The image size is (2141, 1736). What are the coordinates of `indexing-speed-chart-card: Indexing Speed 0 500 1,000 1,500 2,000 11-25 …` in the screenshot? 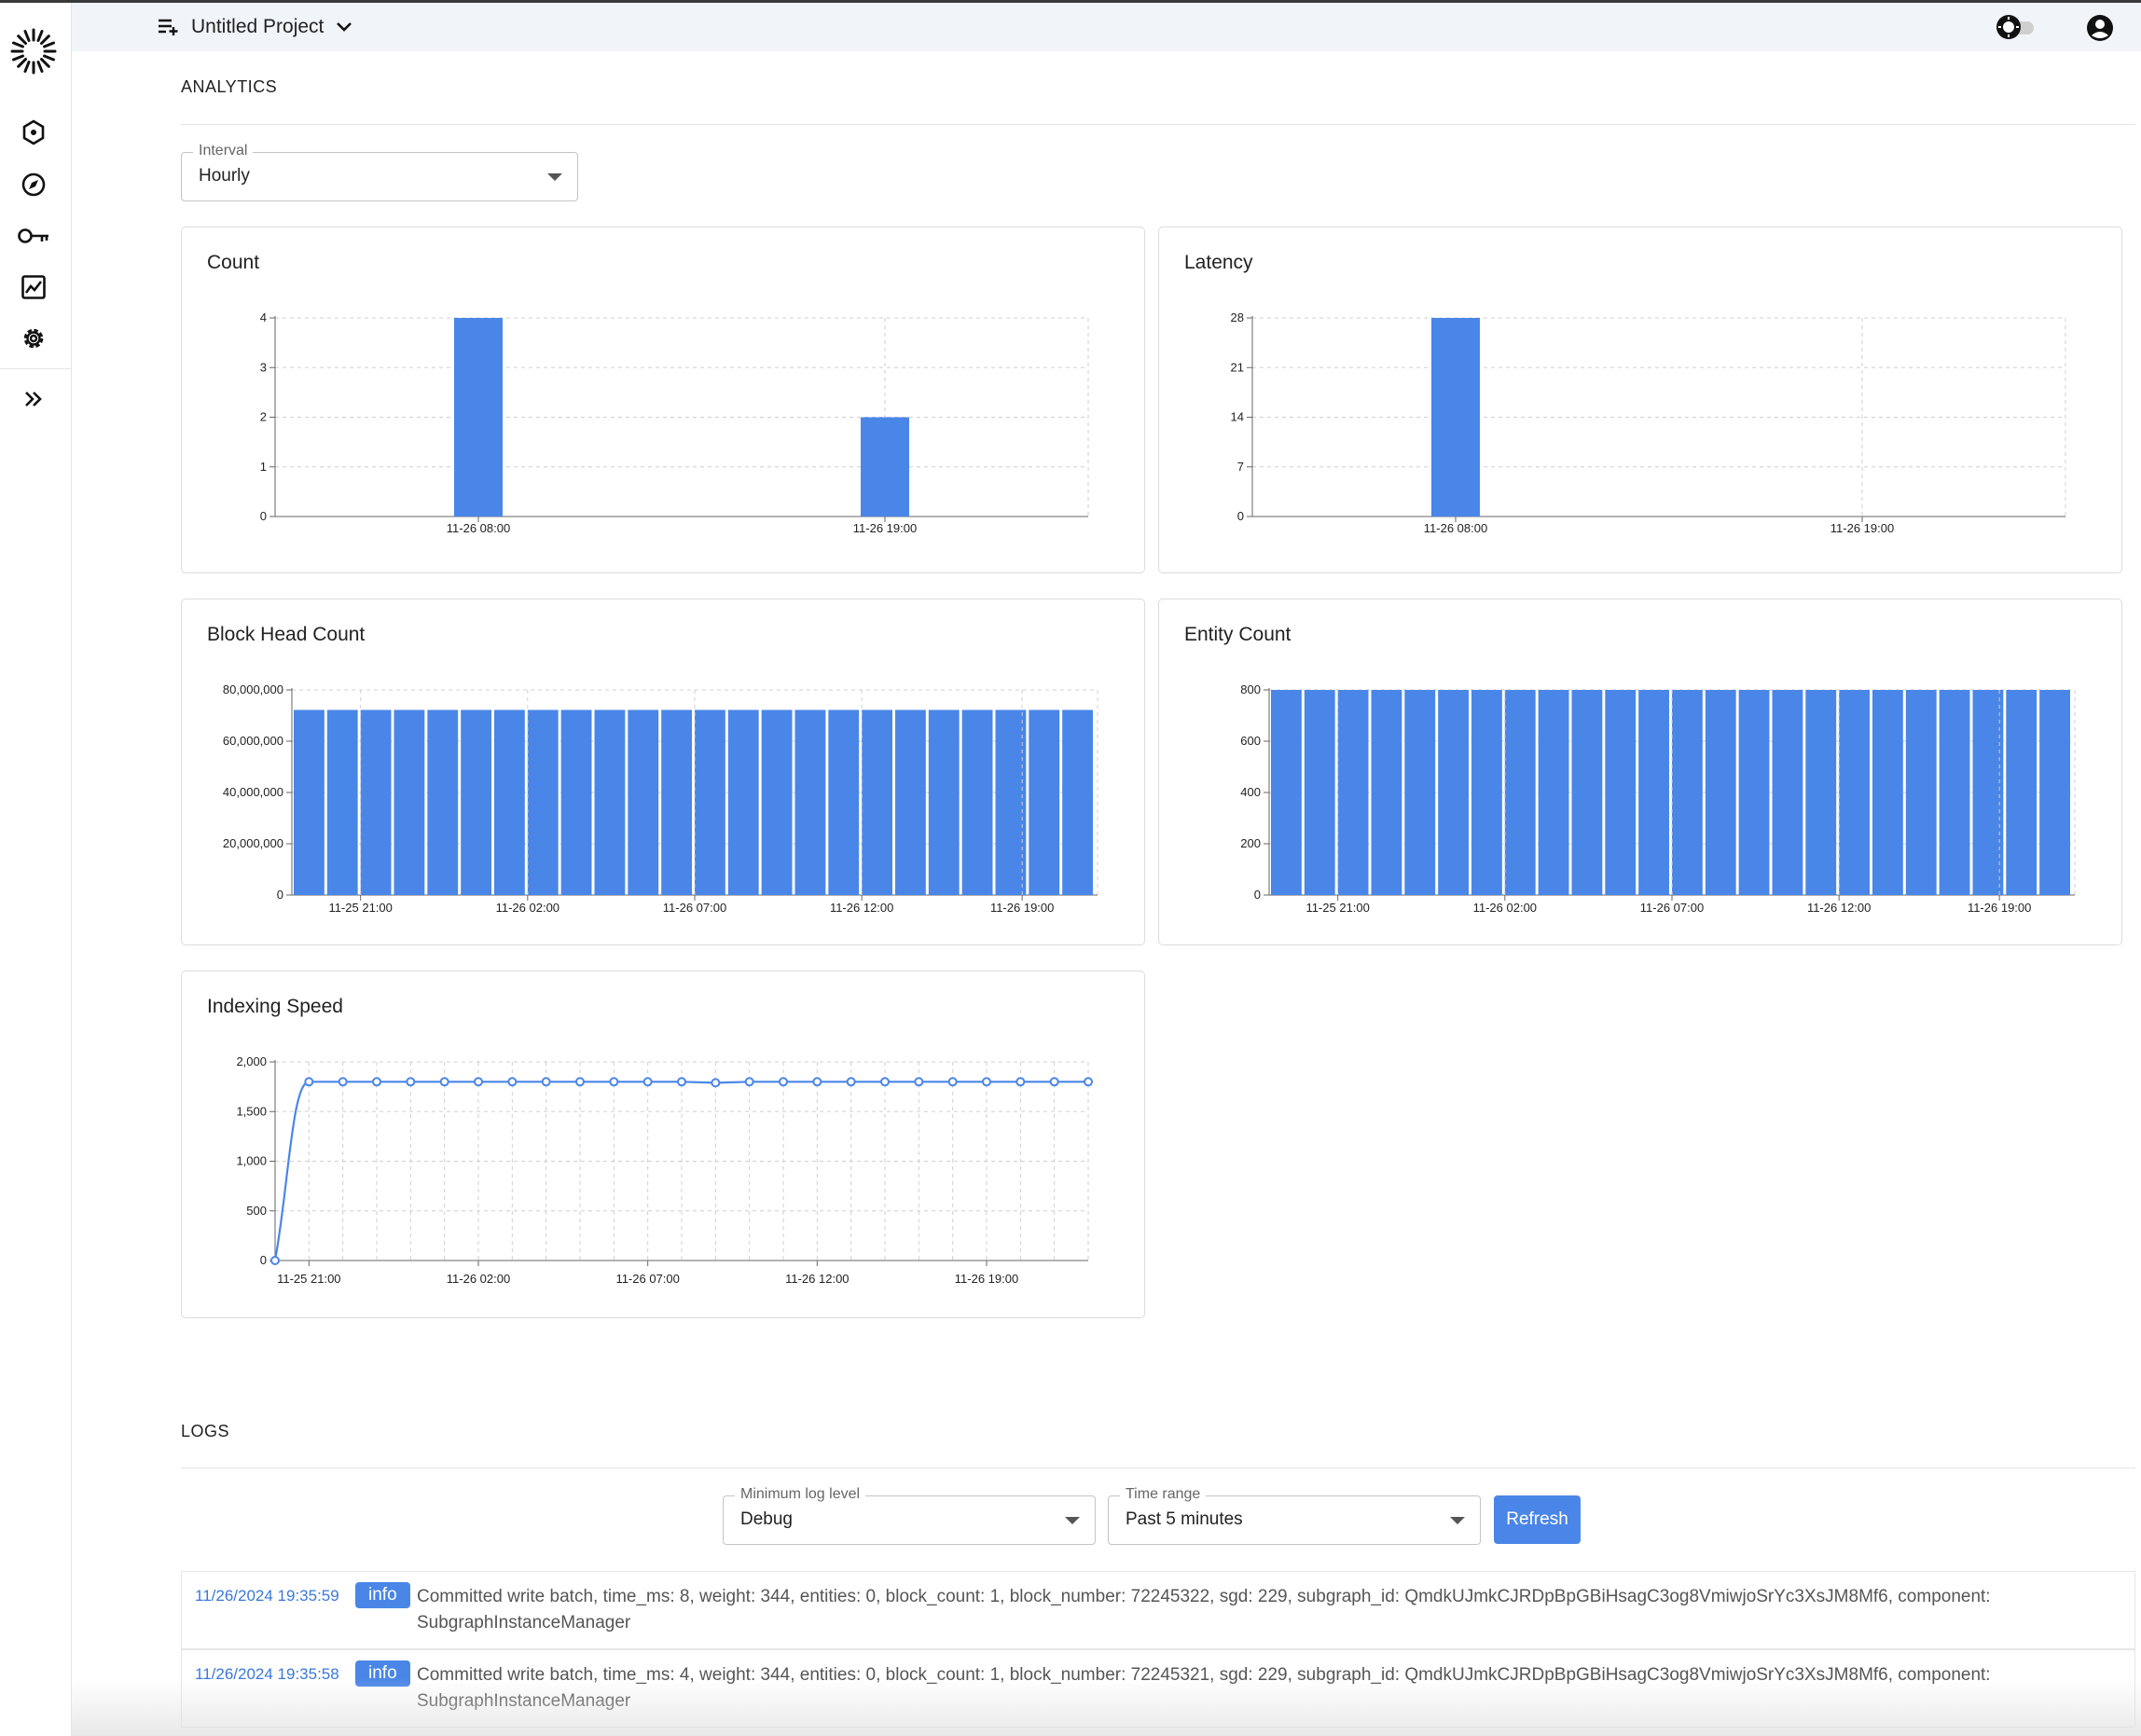 It's located at (663, 1144).